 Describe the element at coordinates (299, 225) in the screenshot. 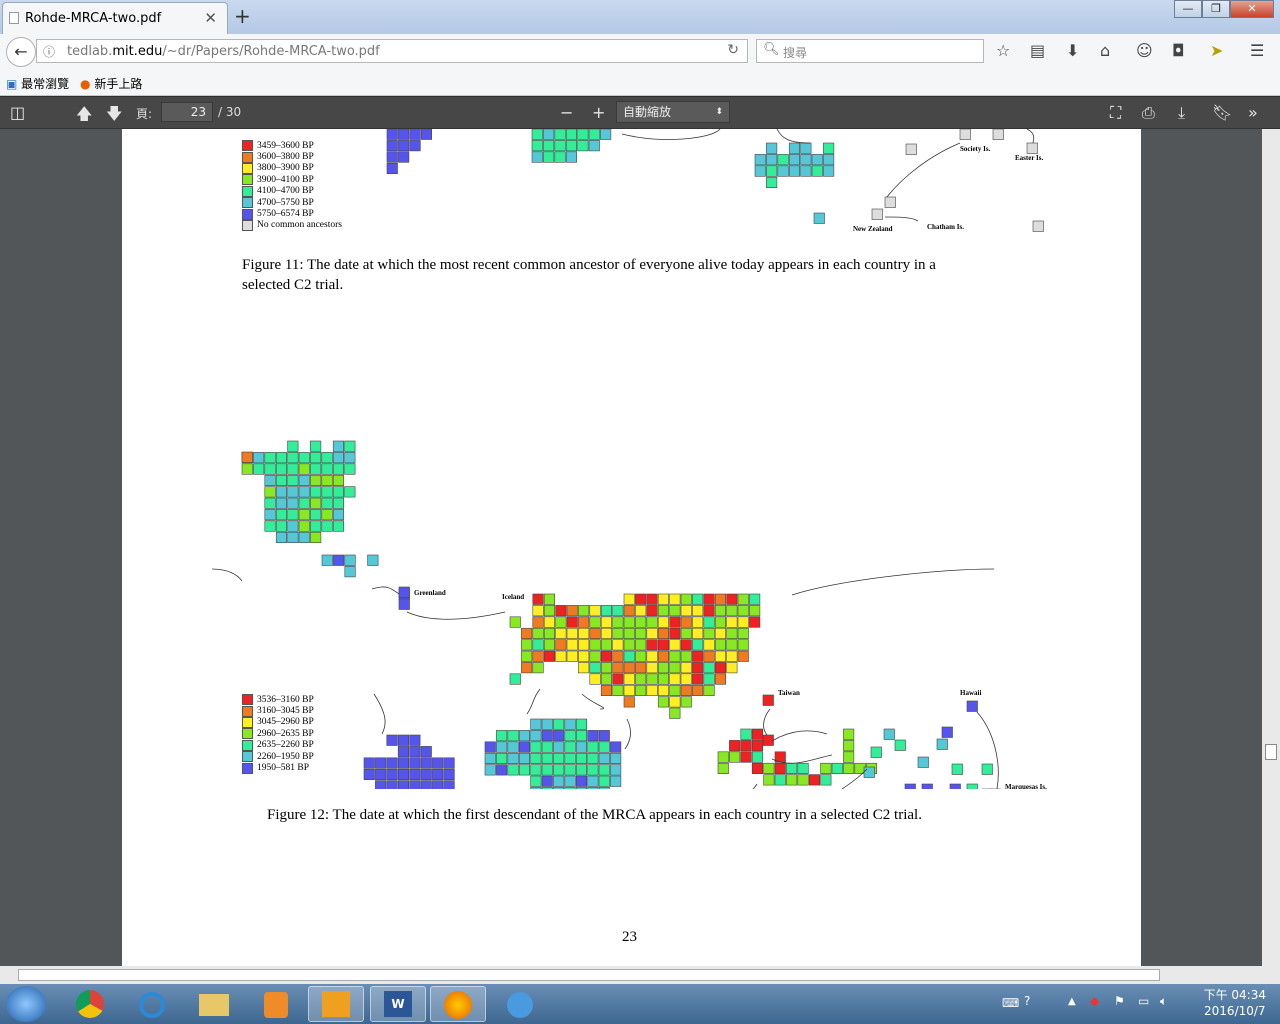

I see `legend-label: No common ancestors` at that location.